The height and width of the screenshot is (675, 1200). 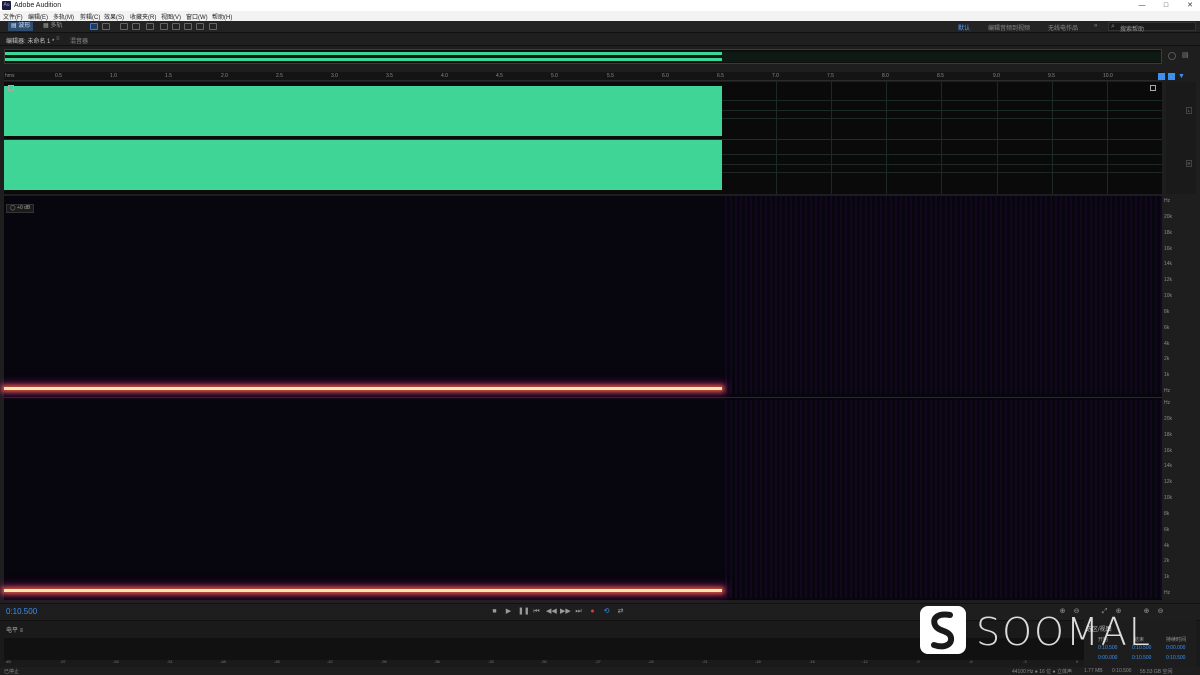 What do you see at coordinates (106, 26) in the screenshot?
I see `spectral-display-icon` at bounding box center [106, 26].